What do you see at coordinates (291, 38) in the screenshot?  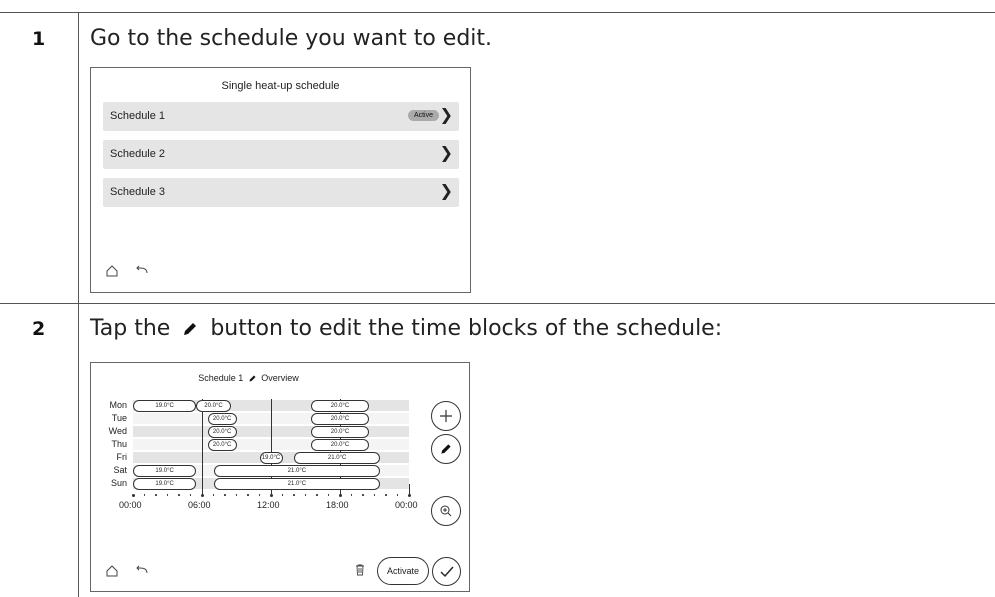 I see `step-text: Go to the schedule you want to edit.` at bounding box center [291, 38].